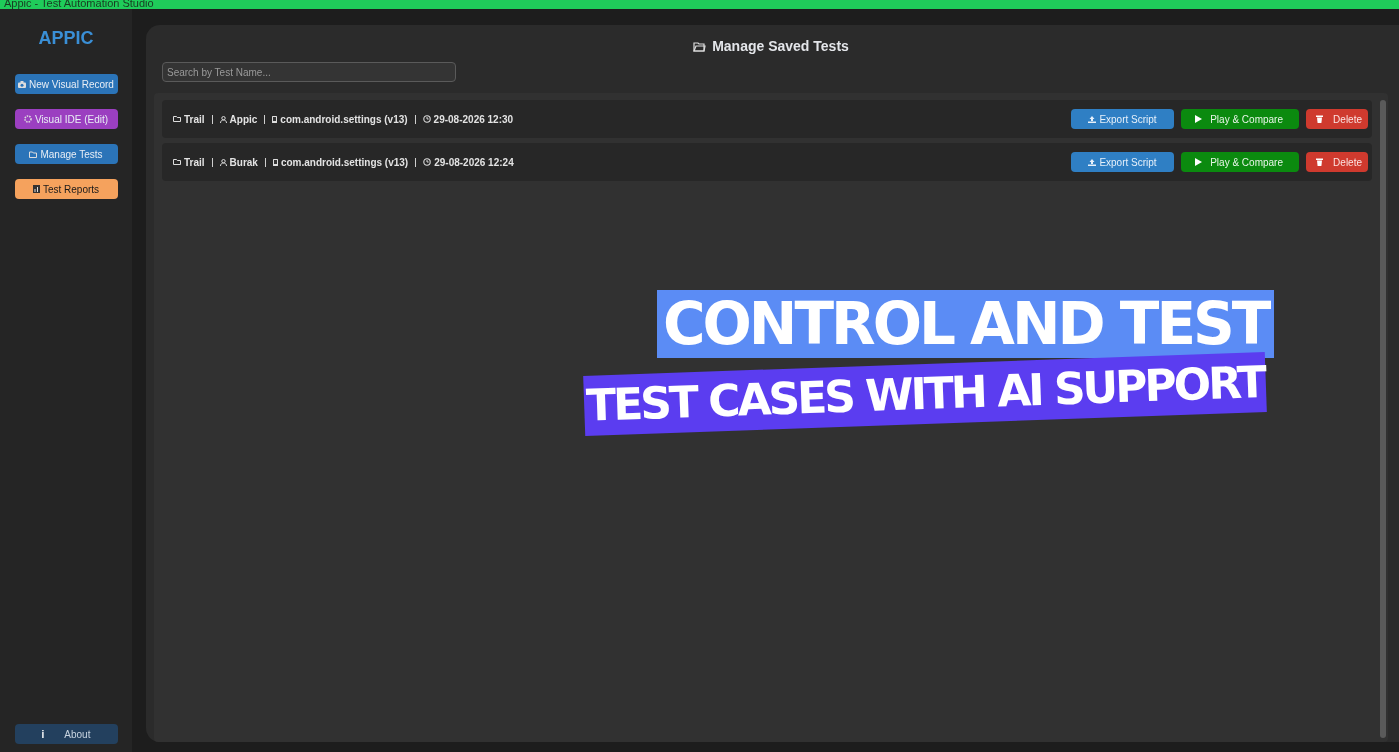  I want to click on camera-icon, so click(22, 84).